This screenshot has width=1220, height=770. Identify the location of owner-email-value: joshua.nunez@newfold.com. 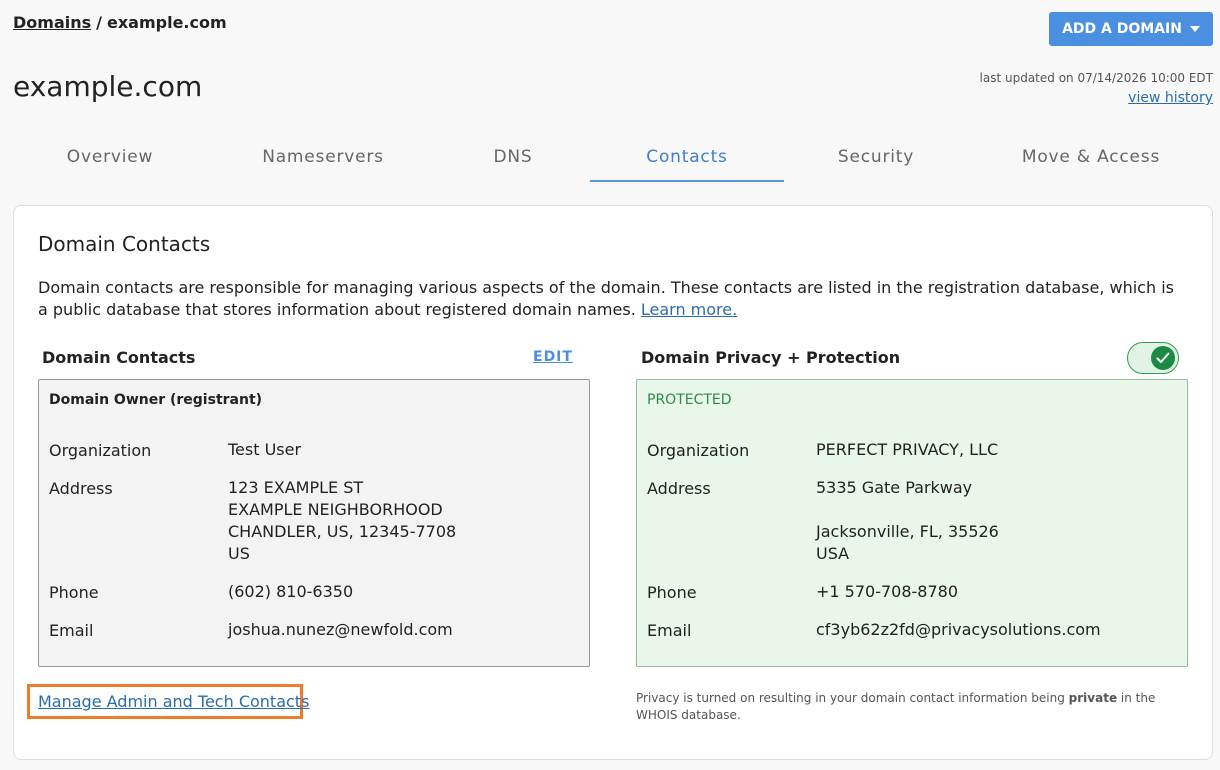
(340, 629).